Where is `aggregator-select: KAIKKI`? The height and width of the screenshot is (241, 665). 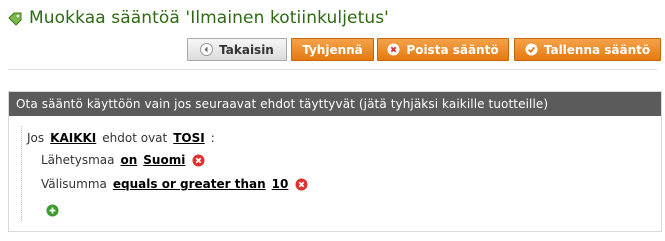 aggregator-select: KAIKKI is located at coordinates (73, 138).